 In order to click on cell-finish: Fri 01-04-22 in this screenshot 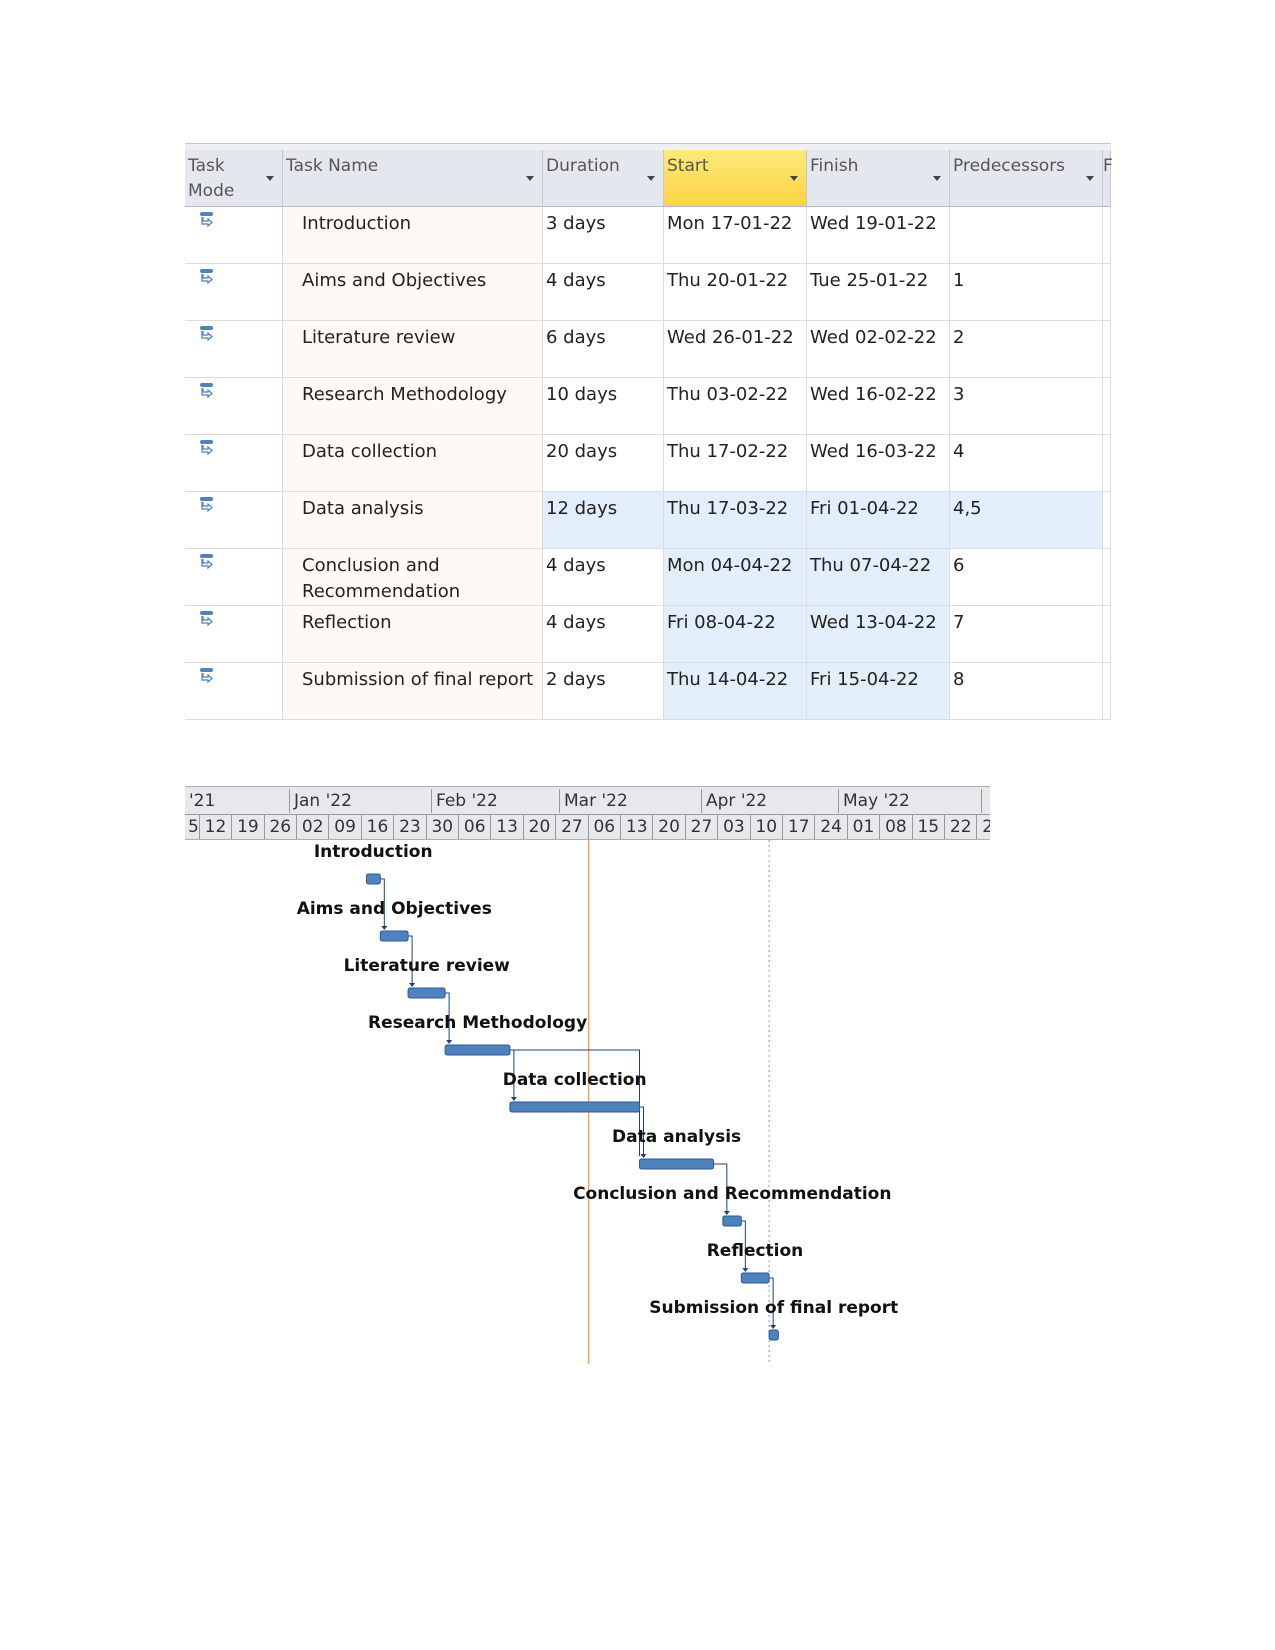, I will do `click(878, 520)`.